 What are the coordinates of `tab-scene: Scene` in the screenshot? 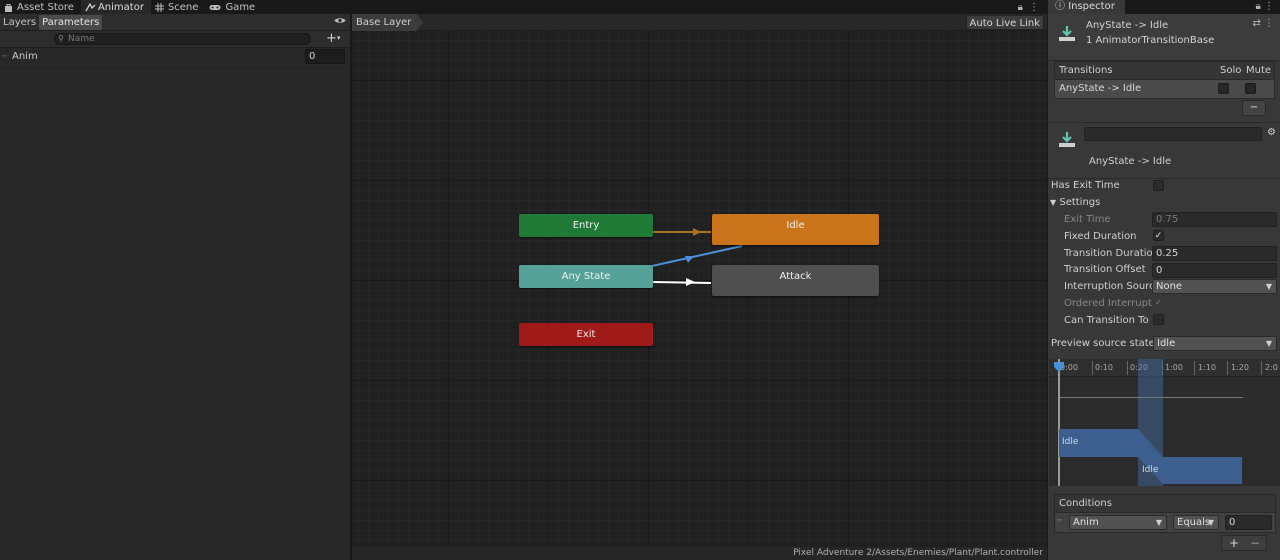 It's located at (178, 7).